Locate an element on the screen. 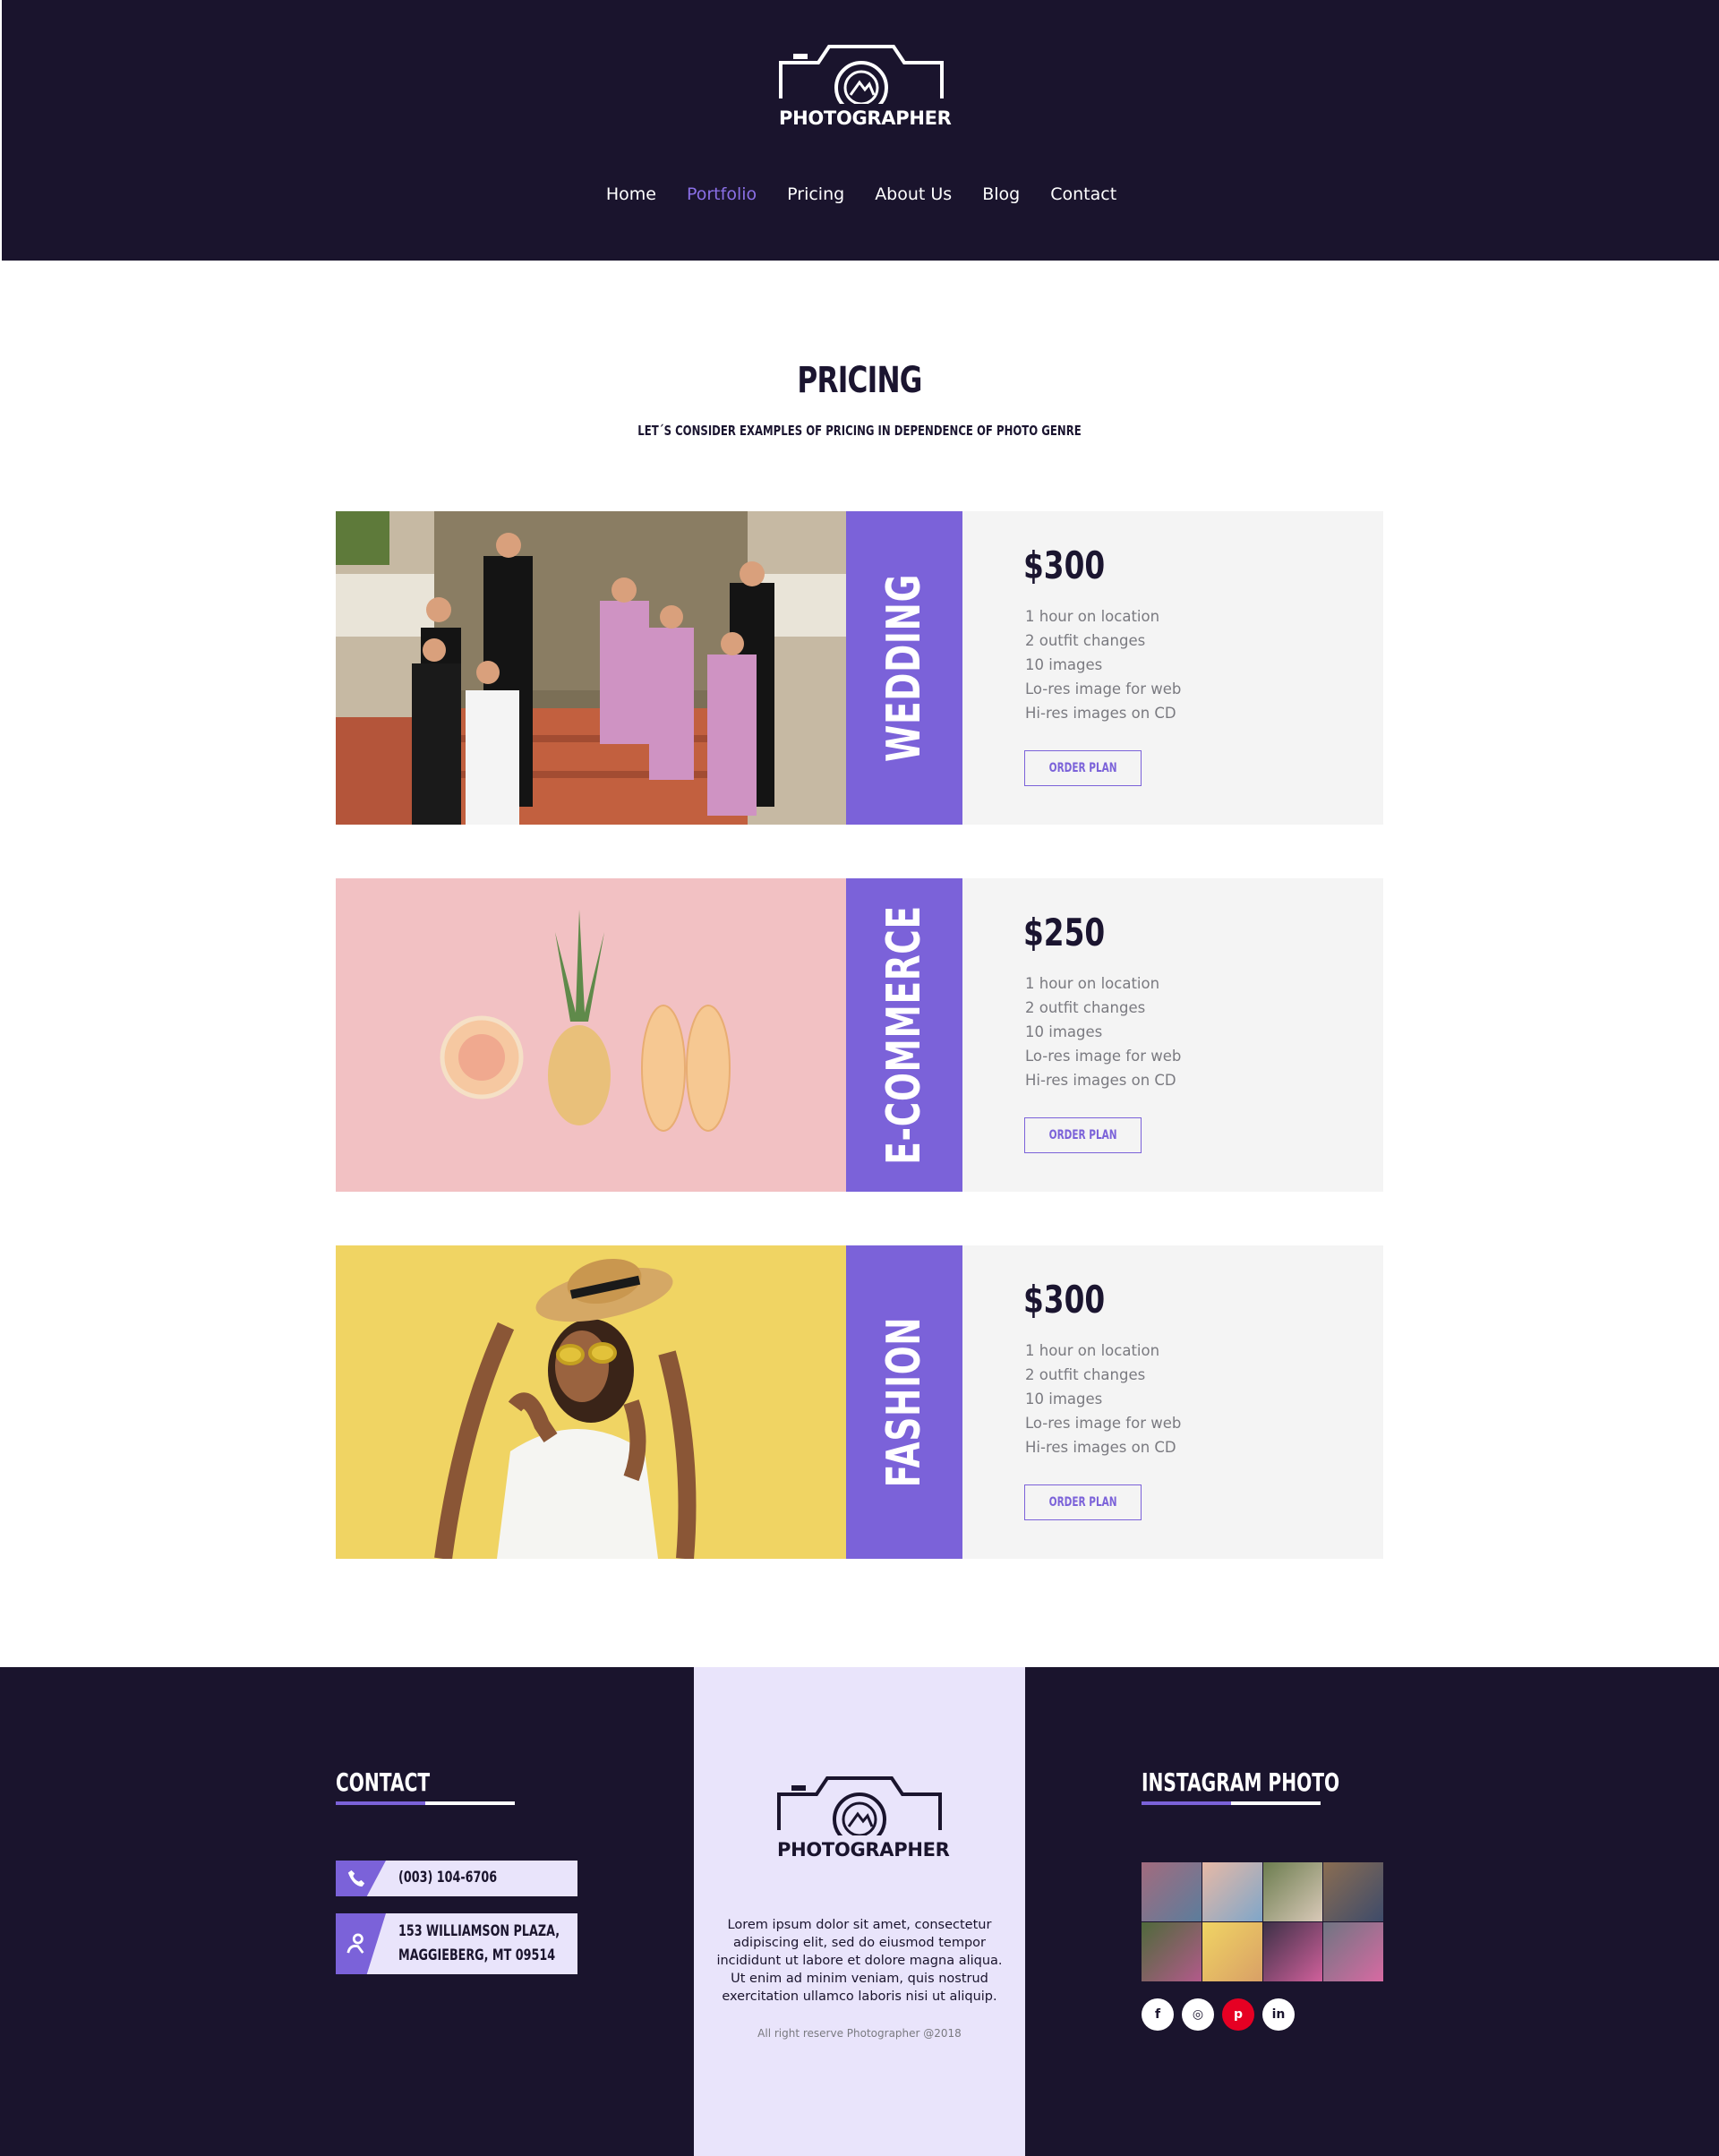  address-line-1: 153 WILLIAMSON PLAZA, is located at coordinates (479, 1931).